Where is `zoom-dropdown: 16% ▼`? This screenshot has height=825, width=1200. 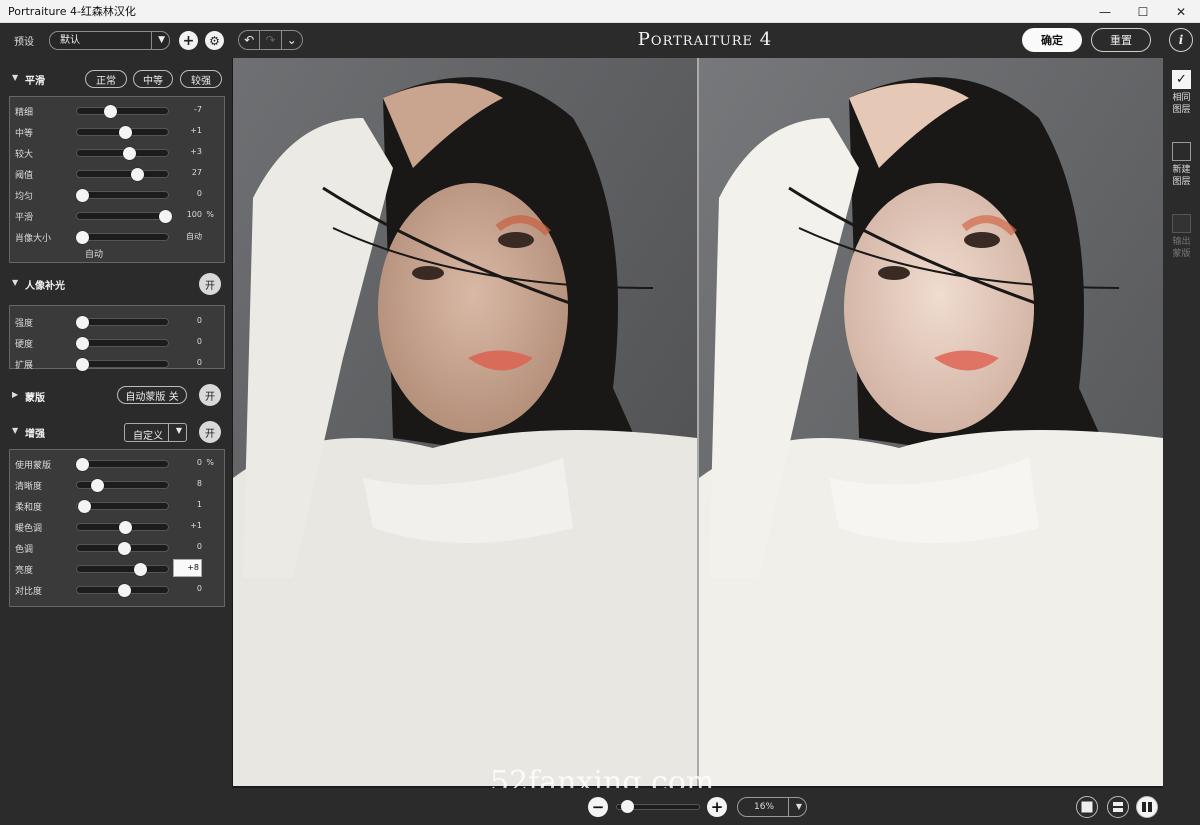 zoom-dropdown: 16% ▼ is located at coordinates (772, 807).